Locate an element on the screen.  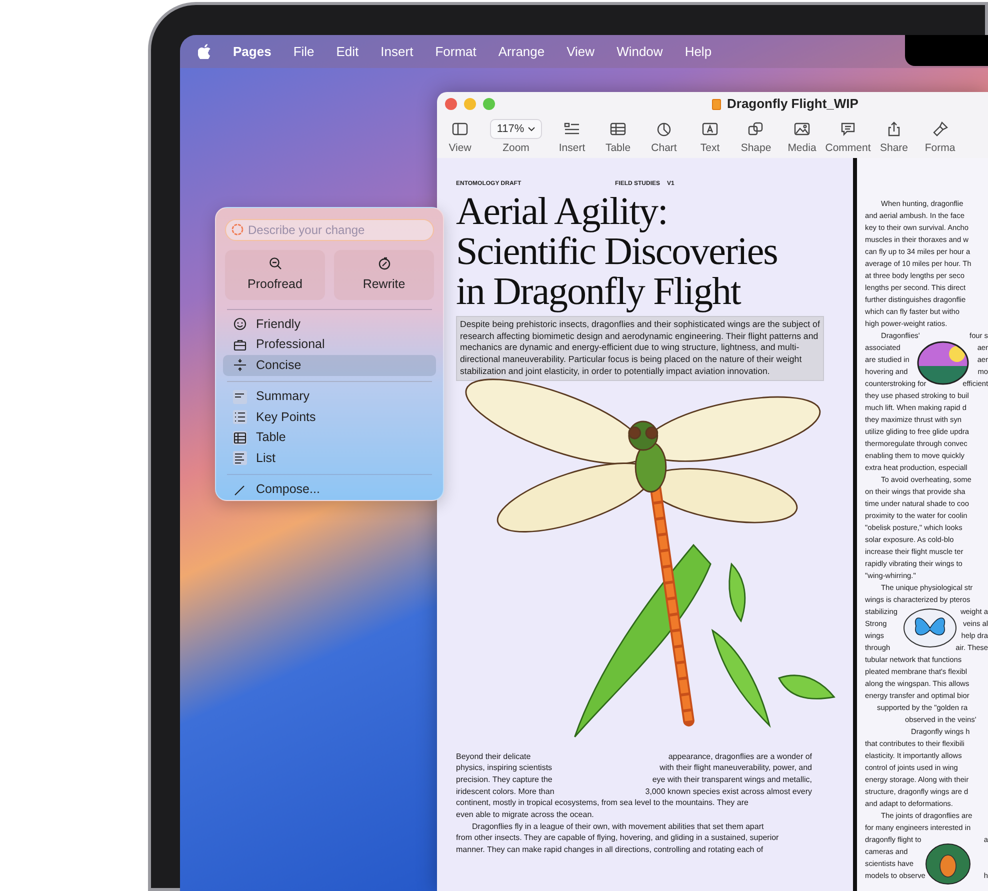
share-icon is located at coordinates (894, 129).